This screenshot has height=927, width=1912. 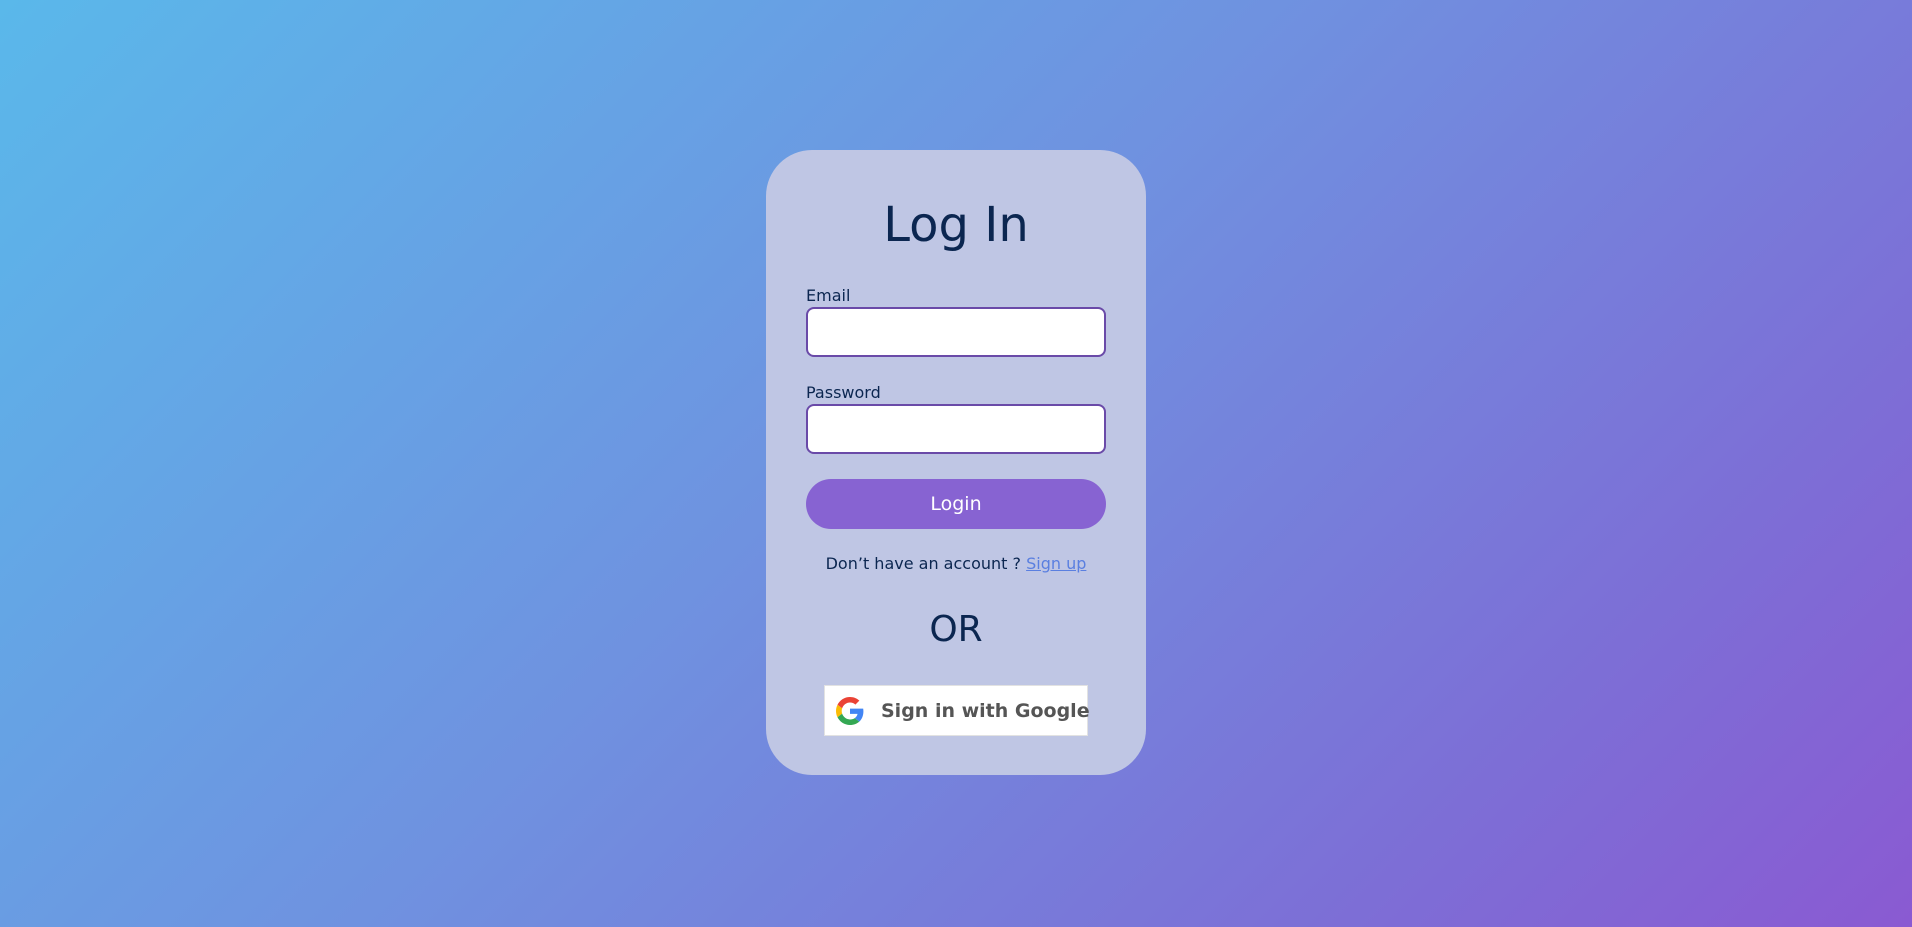 What do you see at coordinates (1056, 563) in the screenshot?
I see `signup-link: Sign up` at bounding box center [1056, 563].